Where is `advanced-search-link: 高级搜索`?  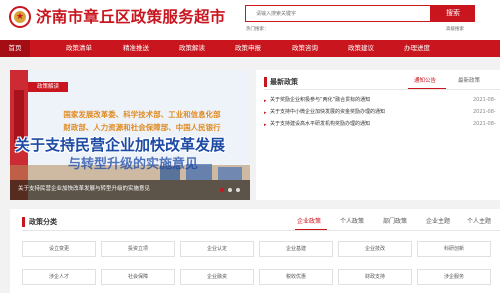
advanced-search-link: 高级搜索 is located at coordinates (455, 29).